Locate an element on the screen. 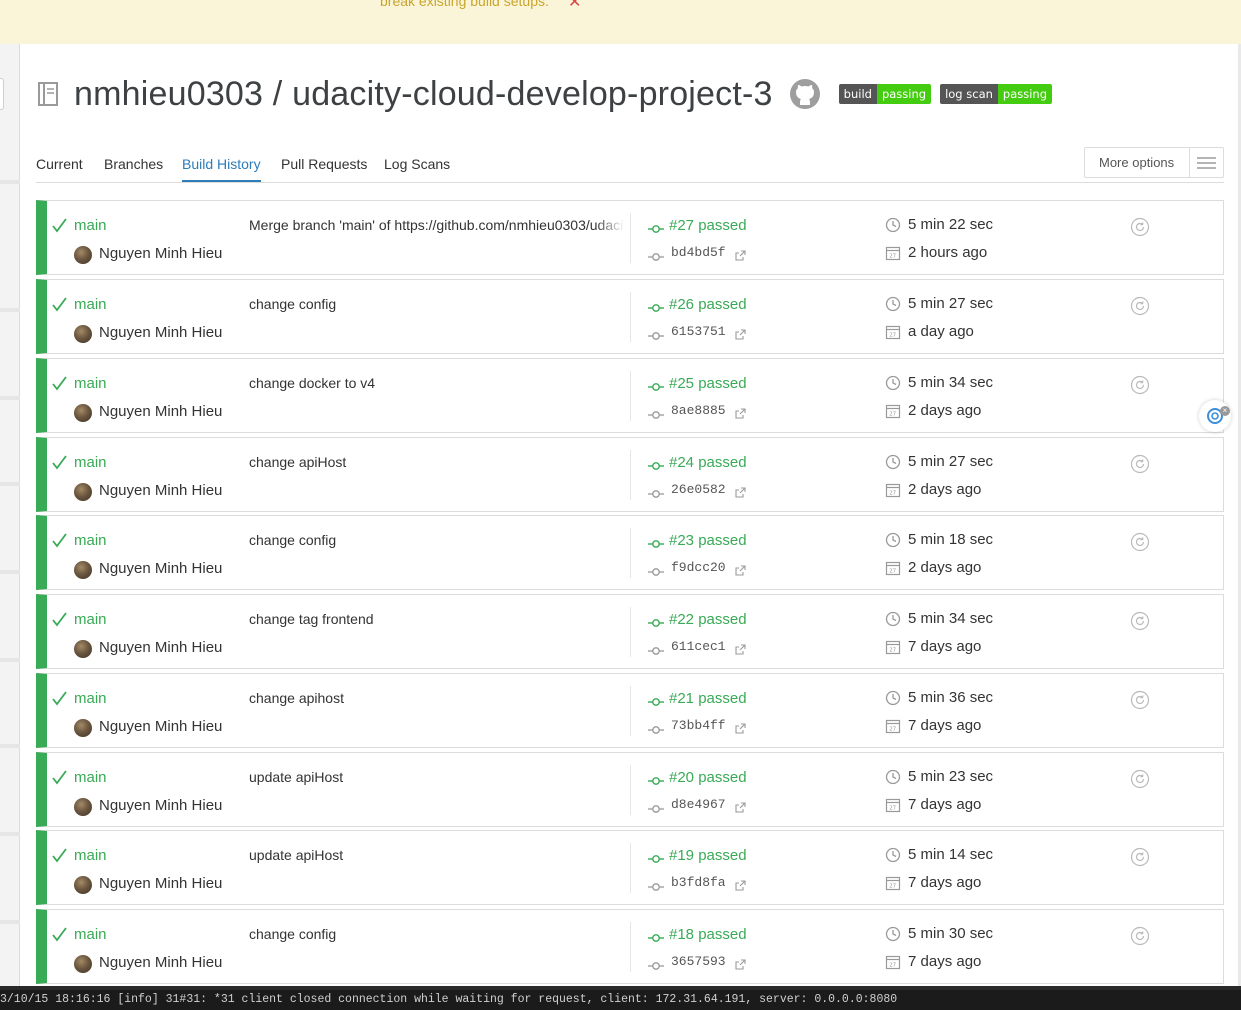 This screenshot has height=1010, width=1241. build-commit-icon is located at coordinates (656, 464).